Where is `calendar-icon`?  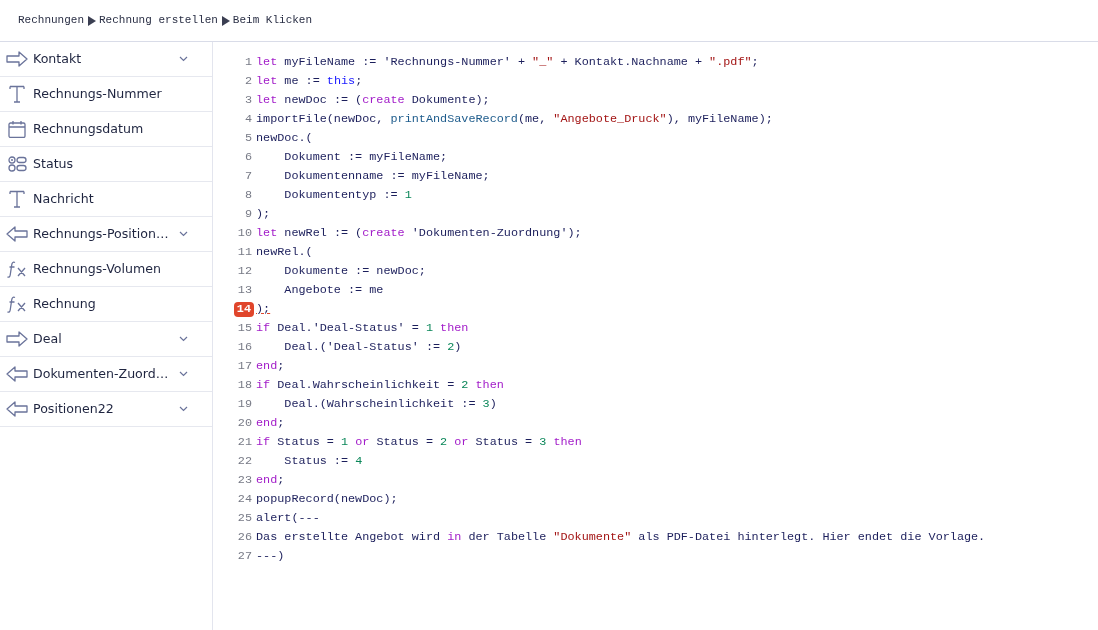 calendar-icon is located at coordinates (17, 129).